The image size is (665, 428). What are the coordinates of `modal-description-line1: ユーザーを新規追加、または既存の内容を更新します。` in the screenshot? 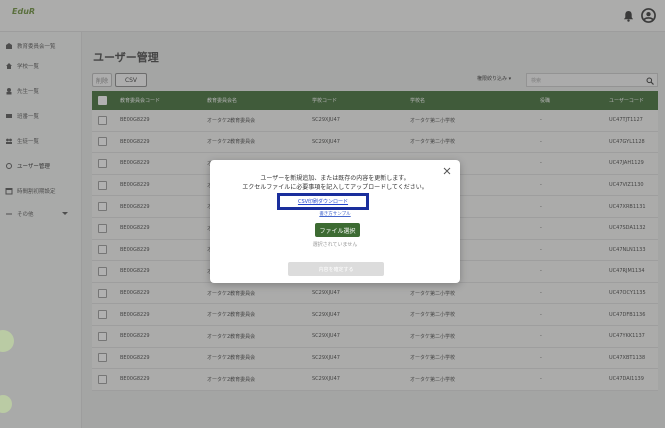 It's located at (335, 178).